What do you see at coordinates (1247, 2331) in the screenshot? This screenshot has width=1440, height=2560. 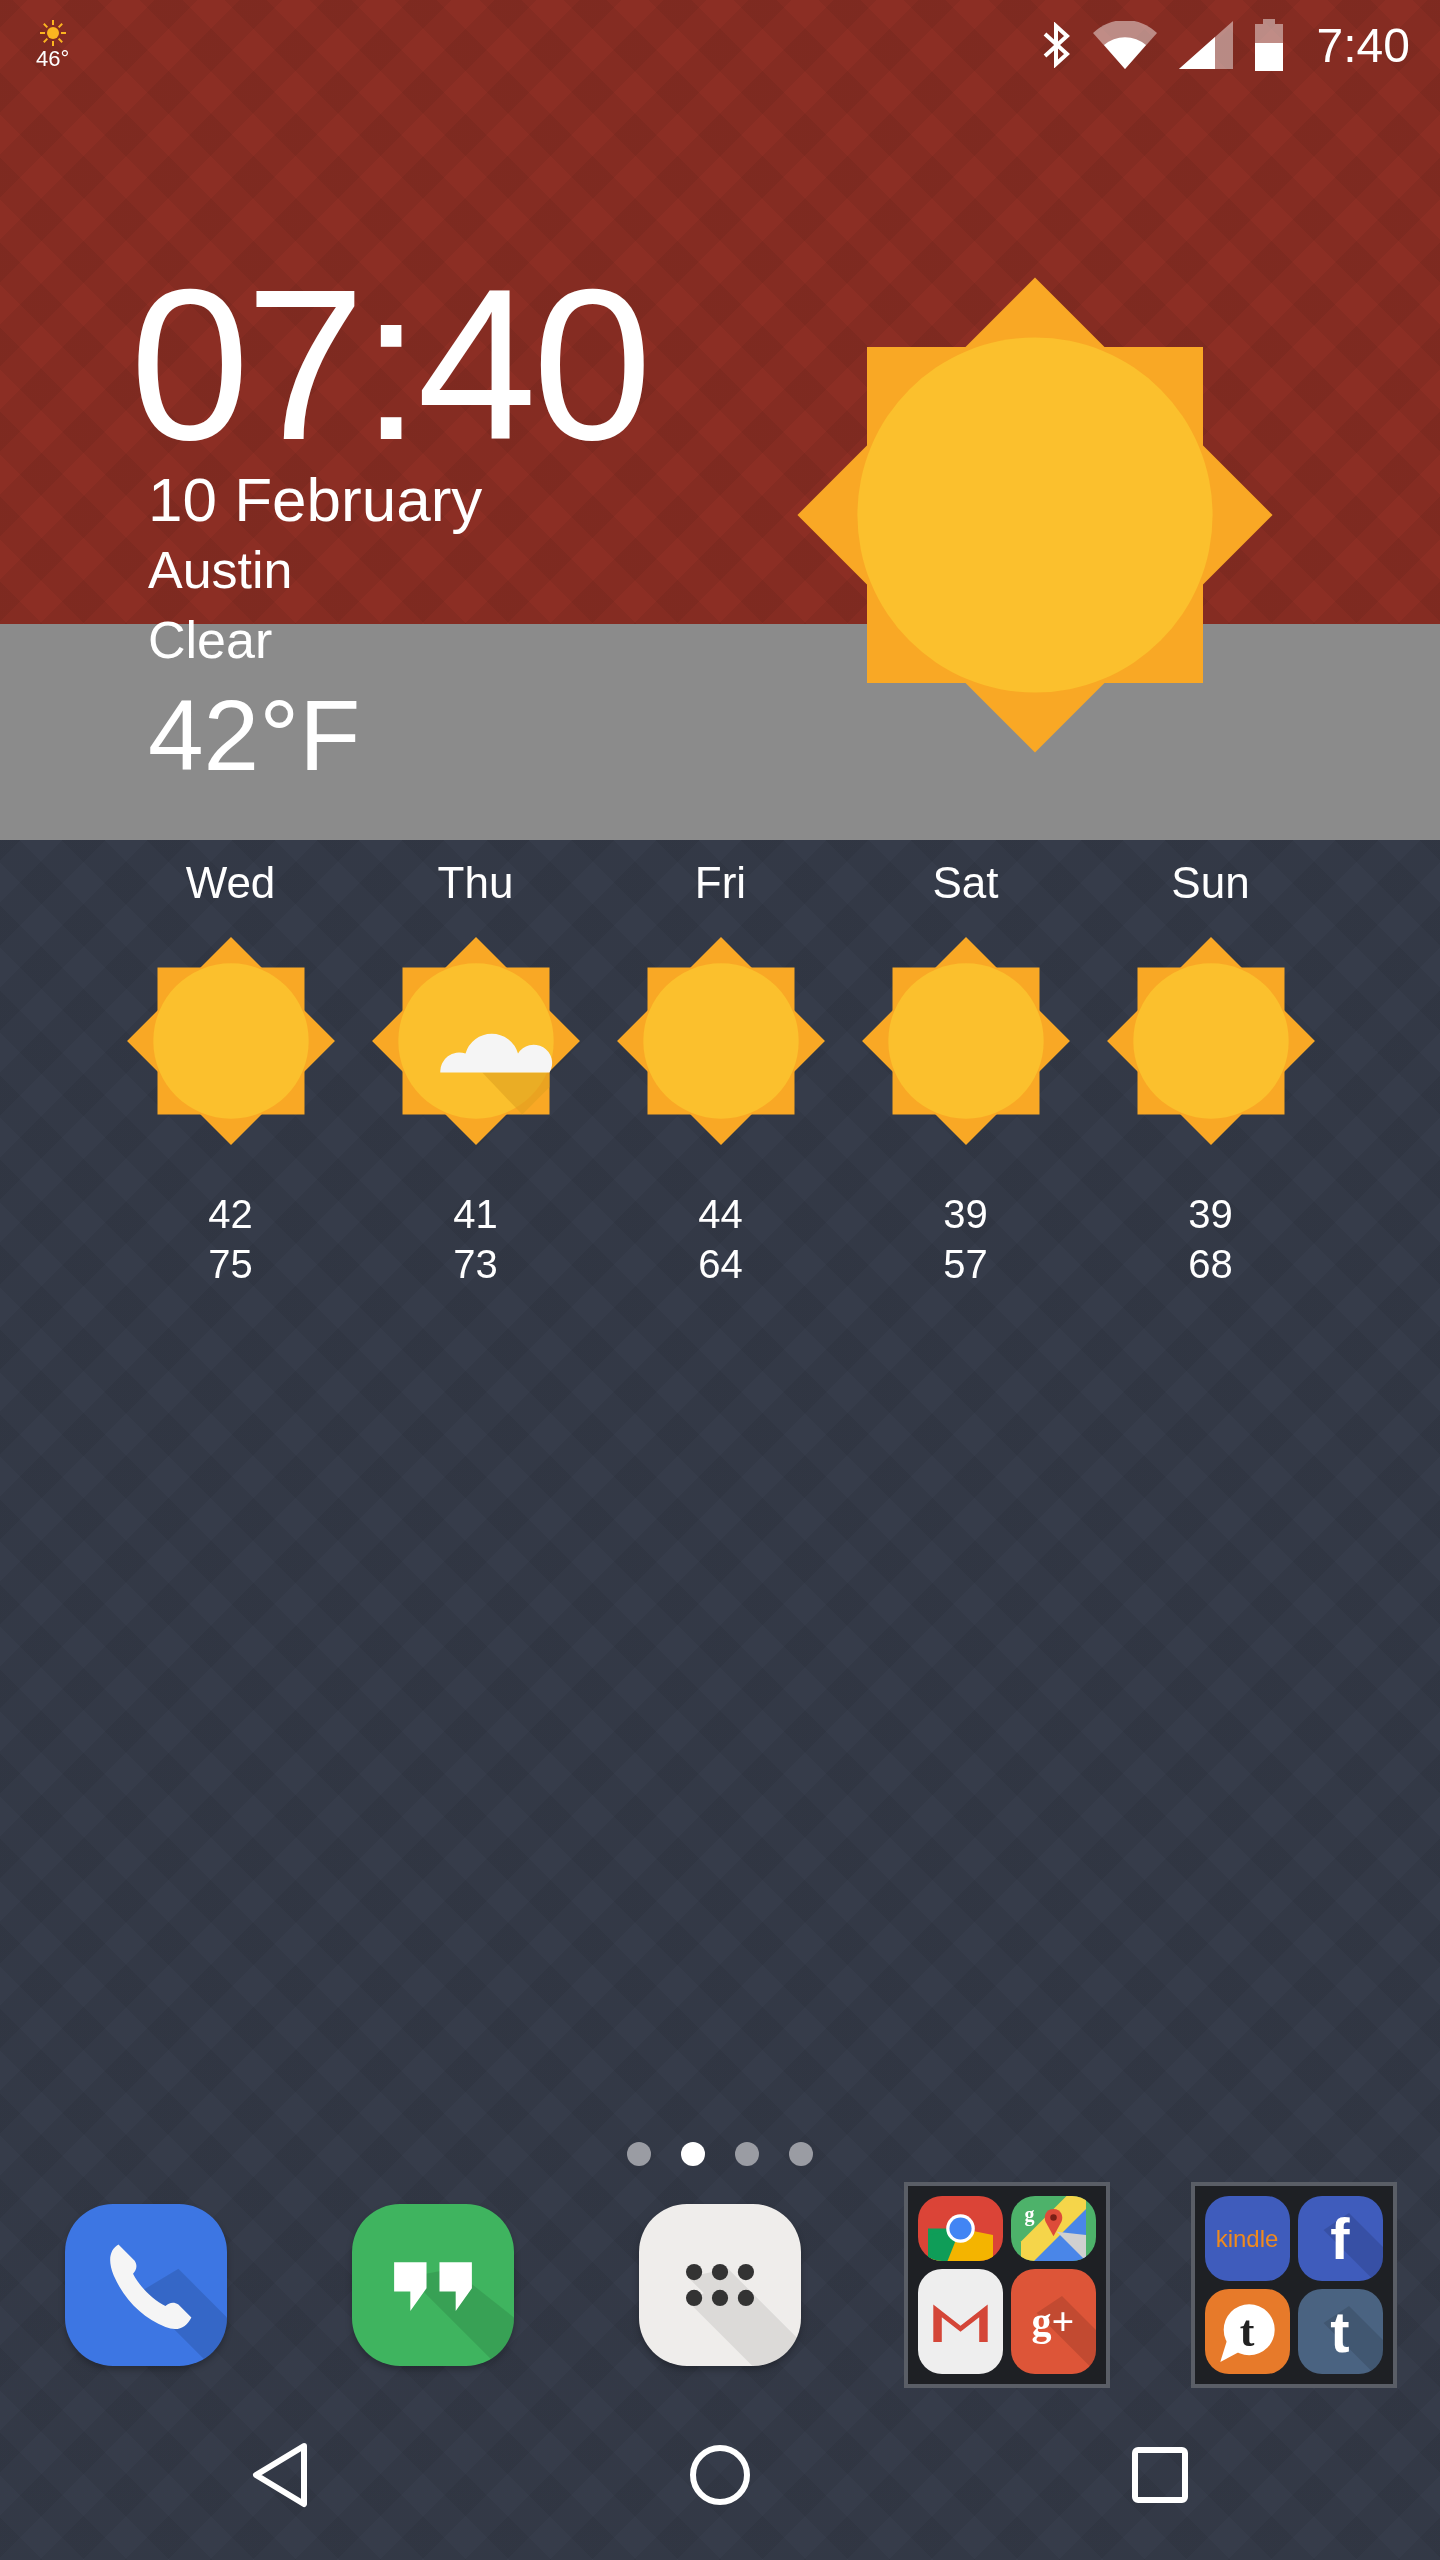 I see `speech-bubble-app-icon: t` at bounding box center [1247, 2331].